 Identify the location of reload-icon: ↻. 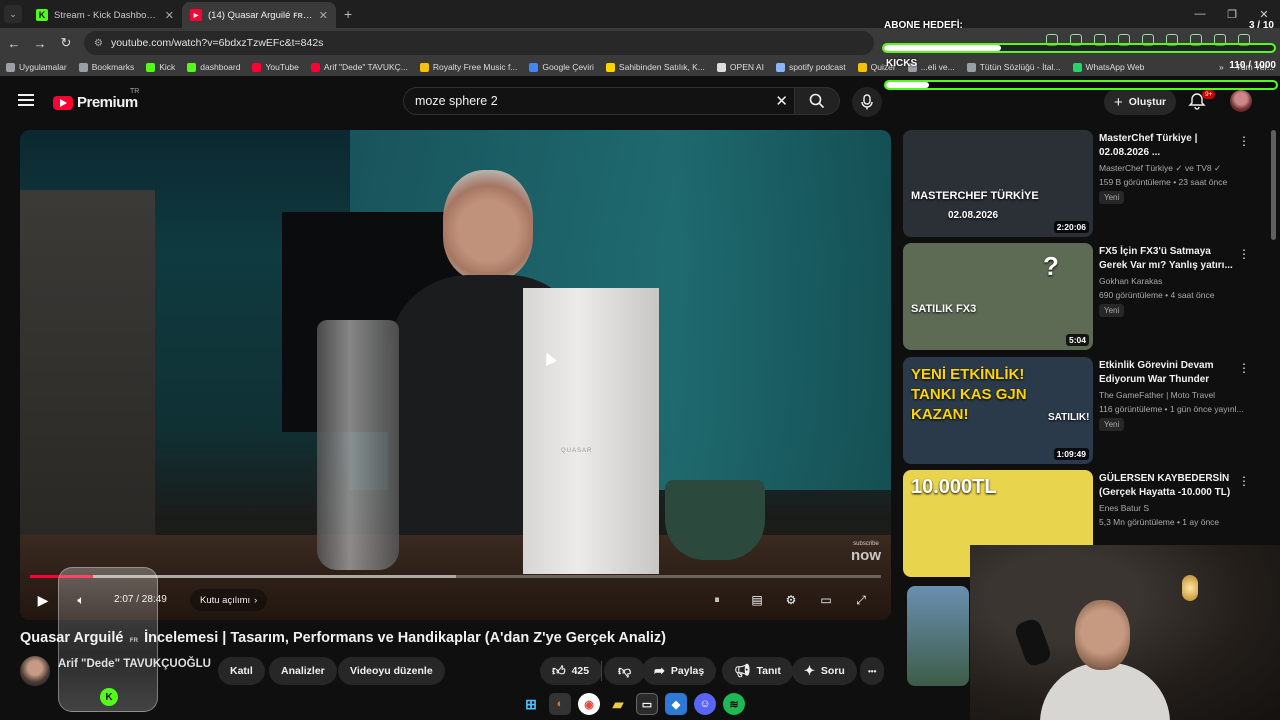
(66, 43).